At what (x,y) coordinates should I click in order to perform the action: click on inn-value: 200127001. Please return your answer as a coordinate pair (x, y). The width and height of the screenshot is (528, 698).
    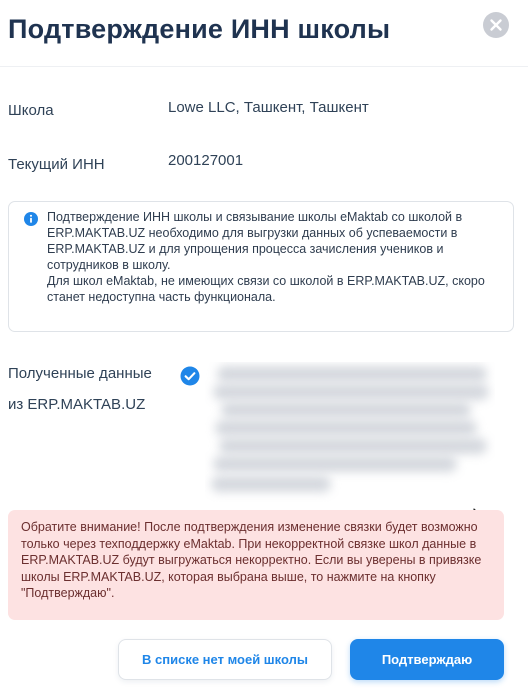
    Looking at the image, I should click on (206, 160).